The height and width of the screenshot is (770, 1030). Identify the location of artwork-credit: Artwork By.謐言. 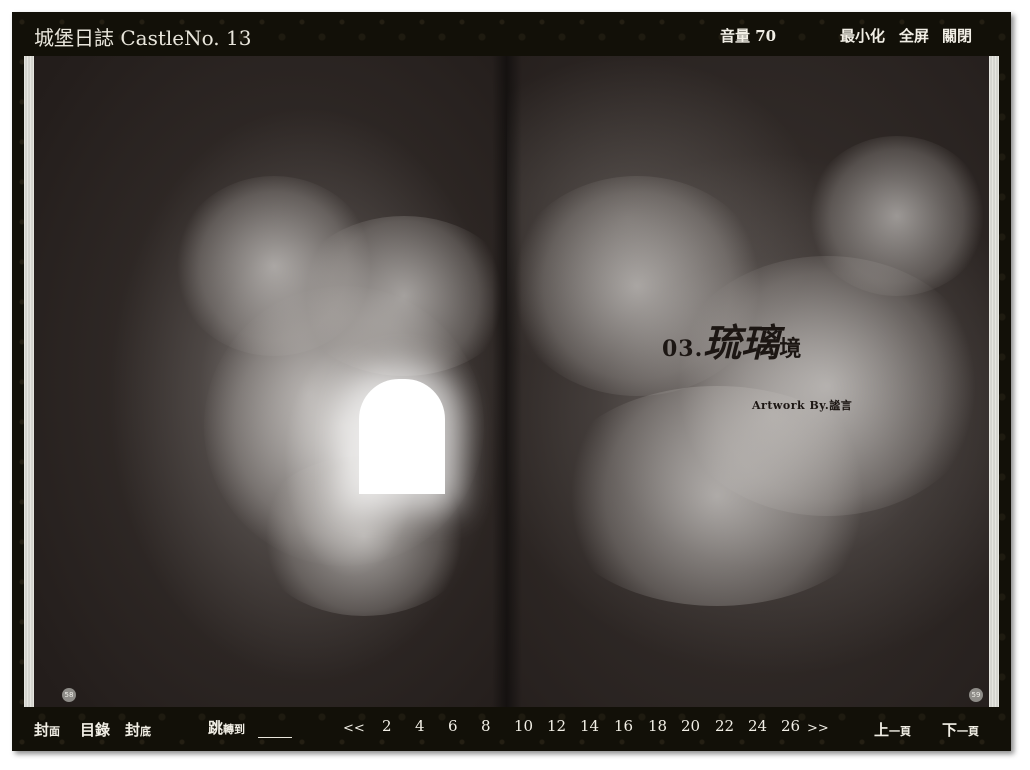
(802, 405).